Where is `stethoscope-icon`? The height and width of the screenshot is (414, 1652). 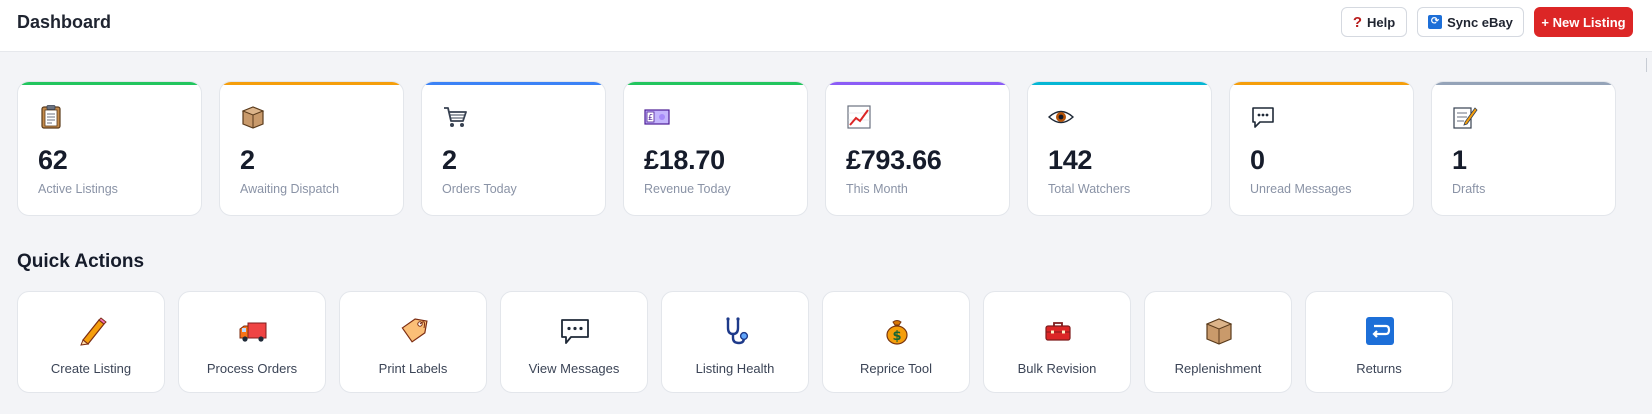 stethoscope-icon is located at coordinates (737, 331).